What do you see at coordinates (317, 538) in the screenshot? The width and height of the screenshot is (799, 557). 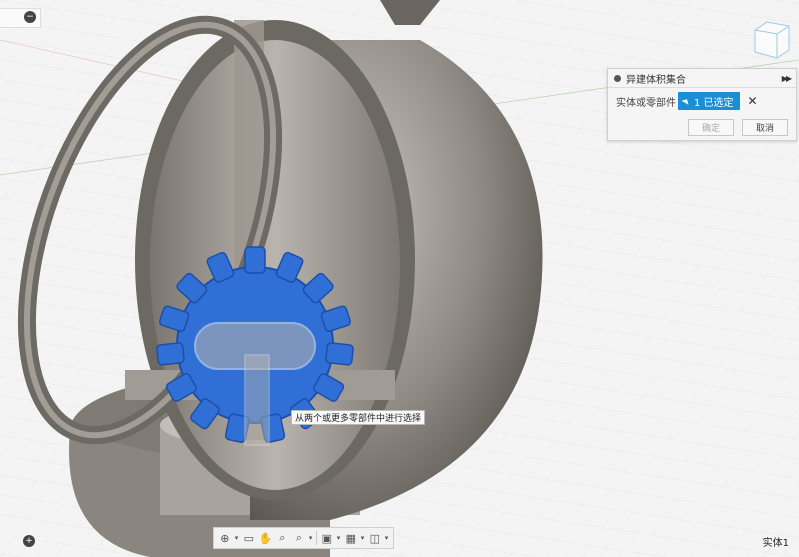 I see `separator` at bounding box center [317, 538].